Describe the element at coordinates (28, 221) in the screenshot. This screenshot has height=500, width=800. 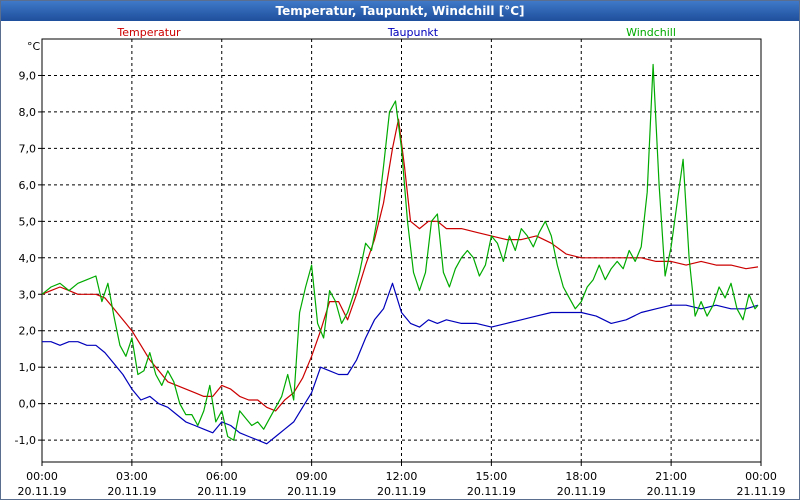
I see `y-tick-label: 5,0` at that location.